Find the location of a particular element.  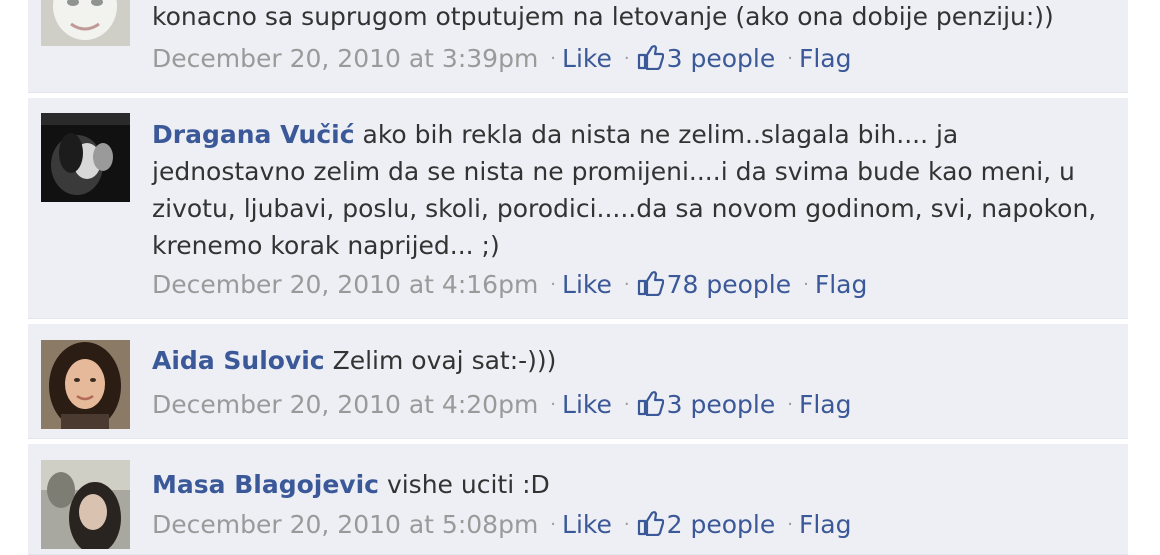

comment-date: December 20, 2010 at 5:08pm is located at coordinates (345, 524).